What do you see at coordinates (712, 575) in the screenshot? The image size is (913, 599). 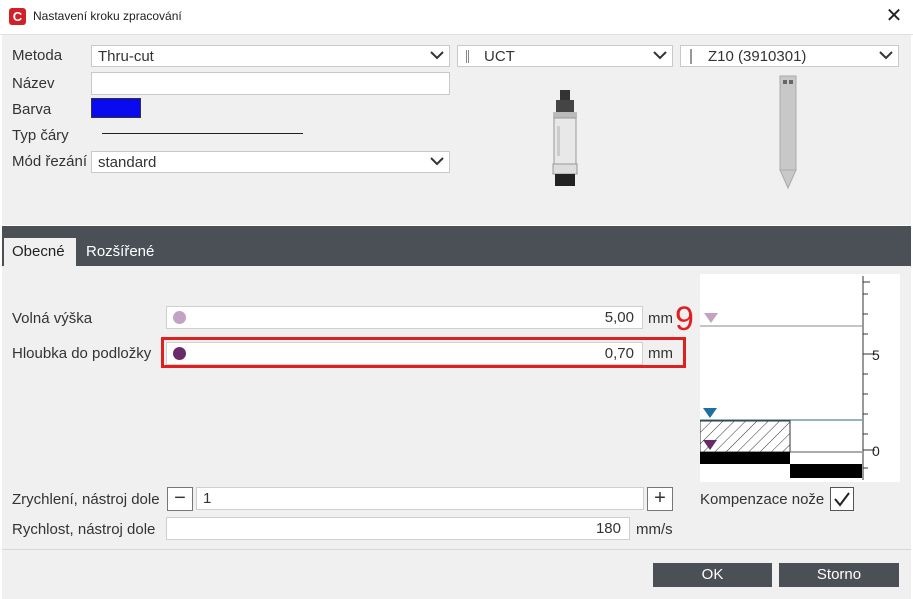 I see `ok-button: OK` at bounding box center [712, 575].